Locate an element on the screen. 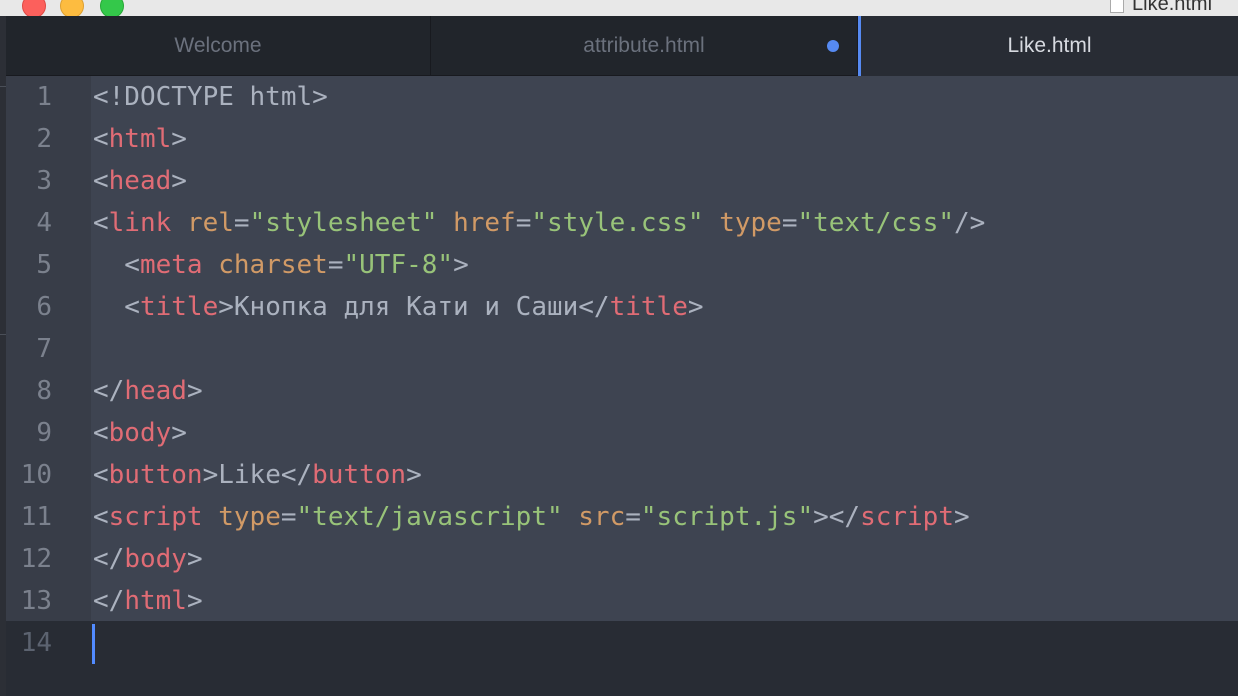 The image size is (1238, 696). line-code: <!DOCTYPE html> is located at coordinates (210, 97).